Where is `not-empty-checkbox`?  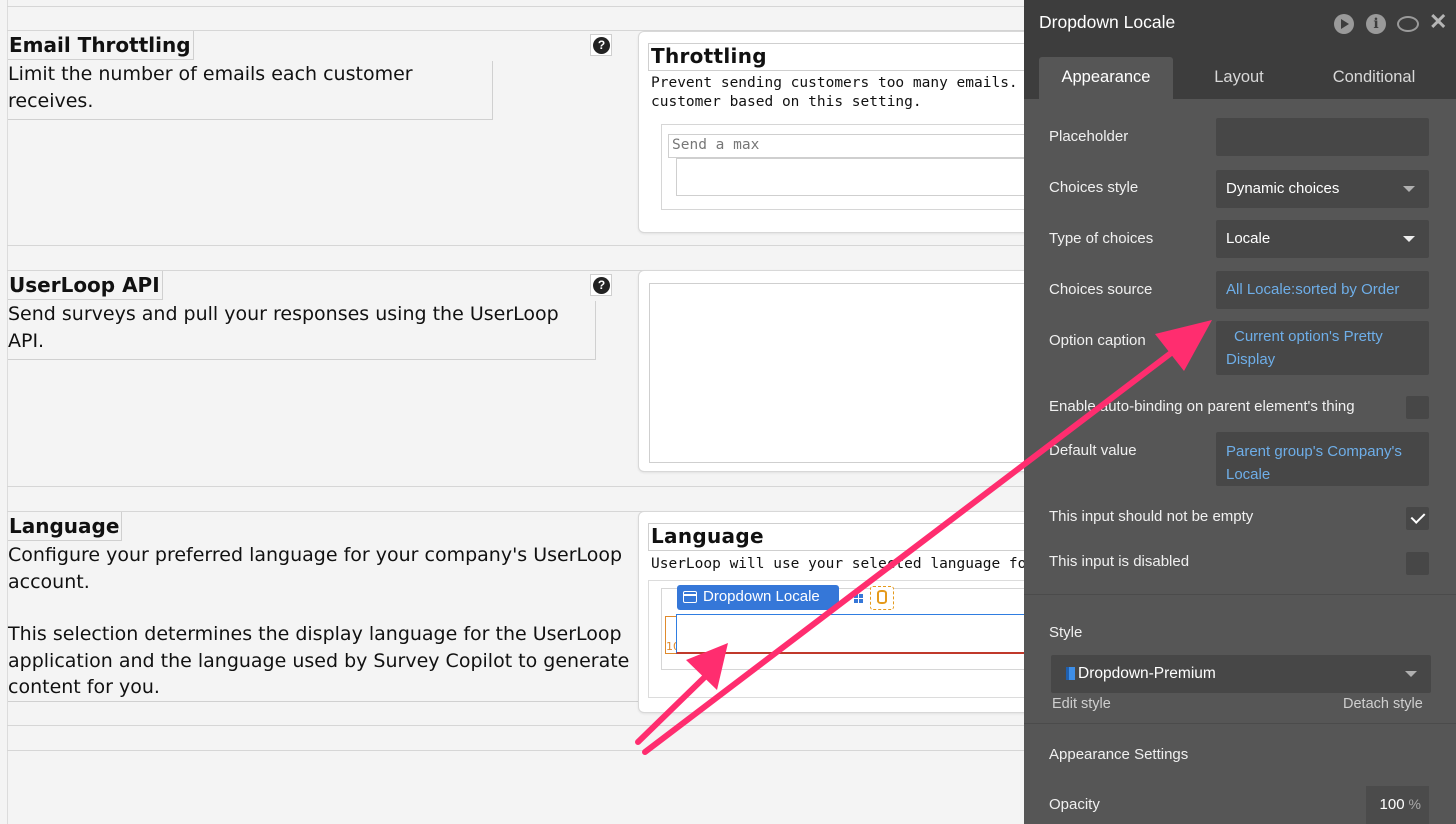 not-empty-checkbox is located at coordinates (1417, 518).